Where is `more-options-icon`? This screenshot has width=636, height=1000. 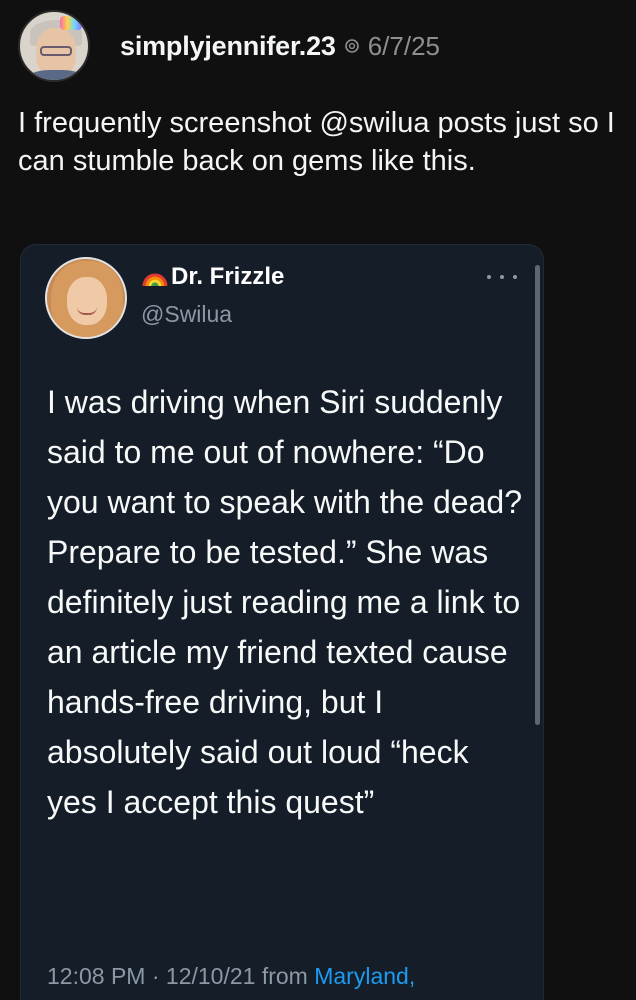
more-options-icon is located at coordinates (502, 279).